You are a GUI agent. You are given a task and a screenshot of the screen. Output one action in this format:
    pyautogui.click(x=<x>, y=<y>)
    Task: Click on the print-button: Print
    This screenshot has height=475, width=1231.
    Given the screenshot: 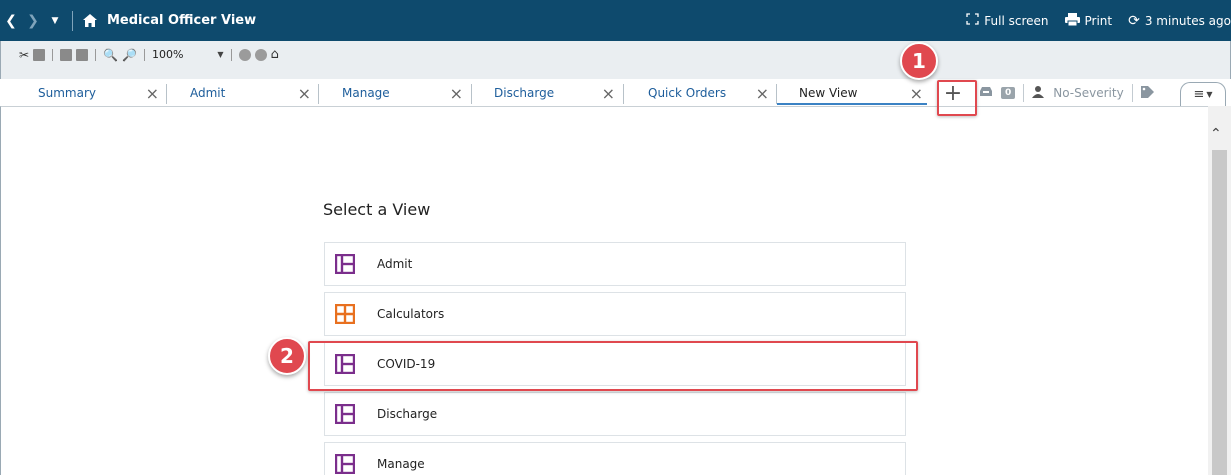 What is the action you would take?
    pyautogui.click(x=1088, y=20)
    